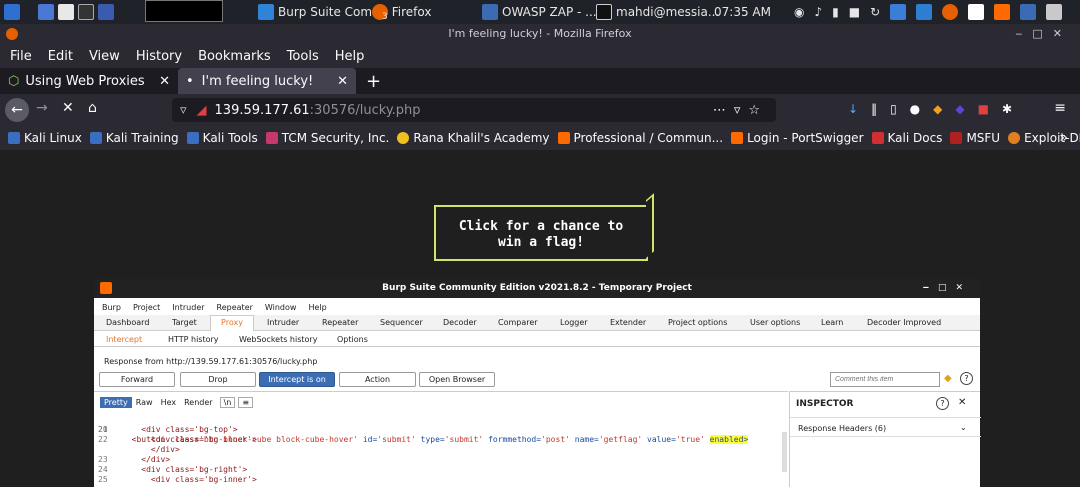 The image size is (1080, 487). What do you see at coordinates (45, 138) in the screenshot?
I see `bookmark-kali-linux: Kali Linux` at bounding box center [45, 138].